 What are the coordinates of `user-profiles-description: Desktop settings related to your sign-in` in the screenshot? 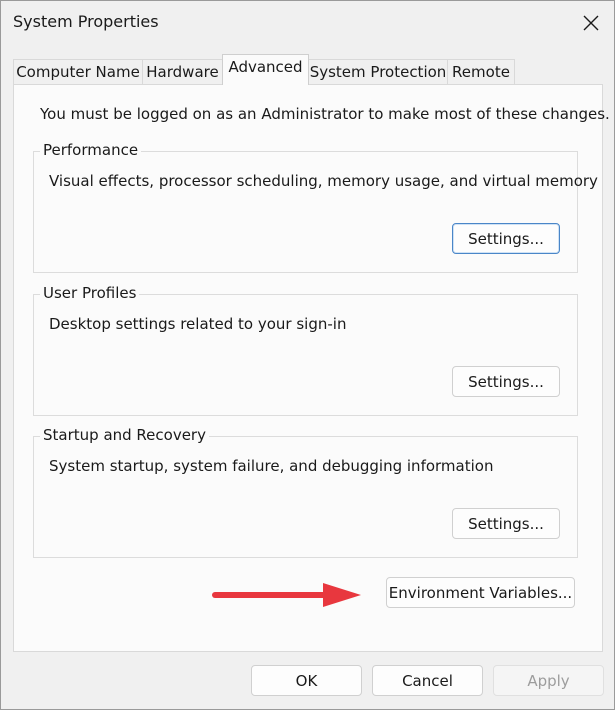 It's located at (198, 324).